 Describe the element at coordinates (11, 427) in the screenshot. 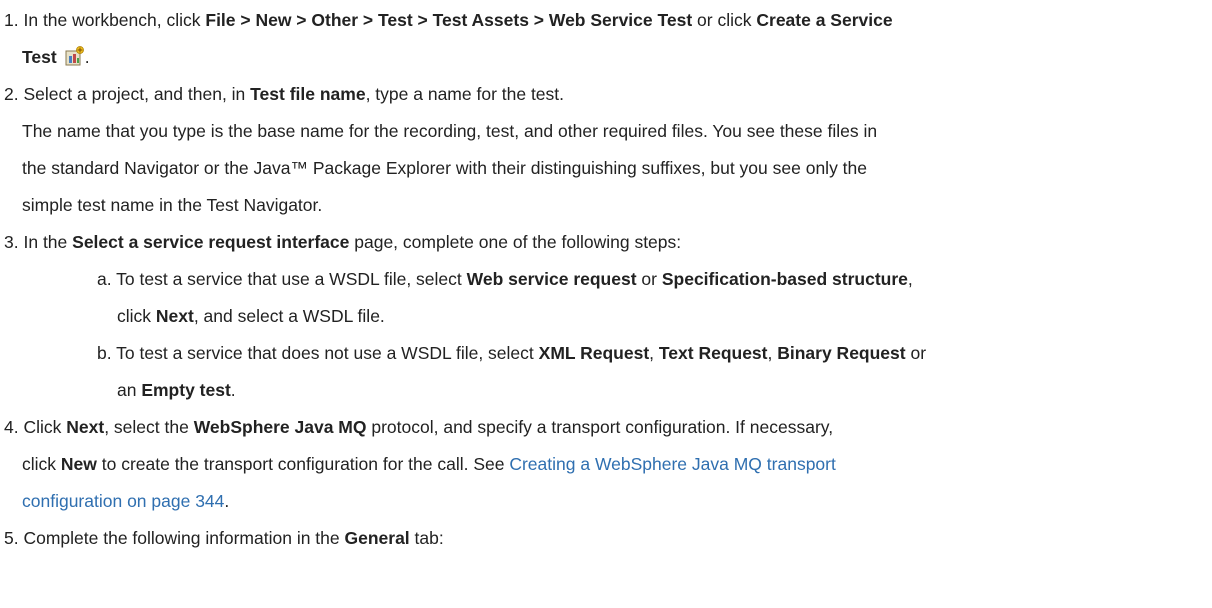

I see `step-number: 4.` at that location.